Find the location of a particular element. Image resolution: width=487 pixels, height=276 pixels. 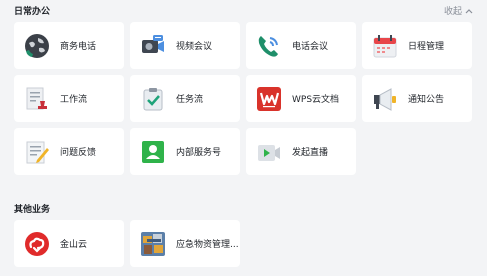

app-card-internal-service: 内部服务号 is located at coordinates (185, 151).